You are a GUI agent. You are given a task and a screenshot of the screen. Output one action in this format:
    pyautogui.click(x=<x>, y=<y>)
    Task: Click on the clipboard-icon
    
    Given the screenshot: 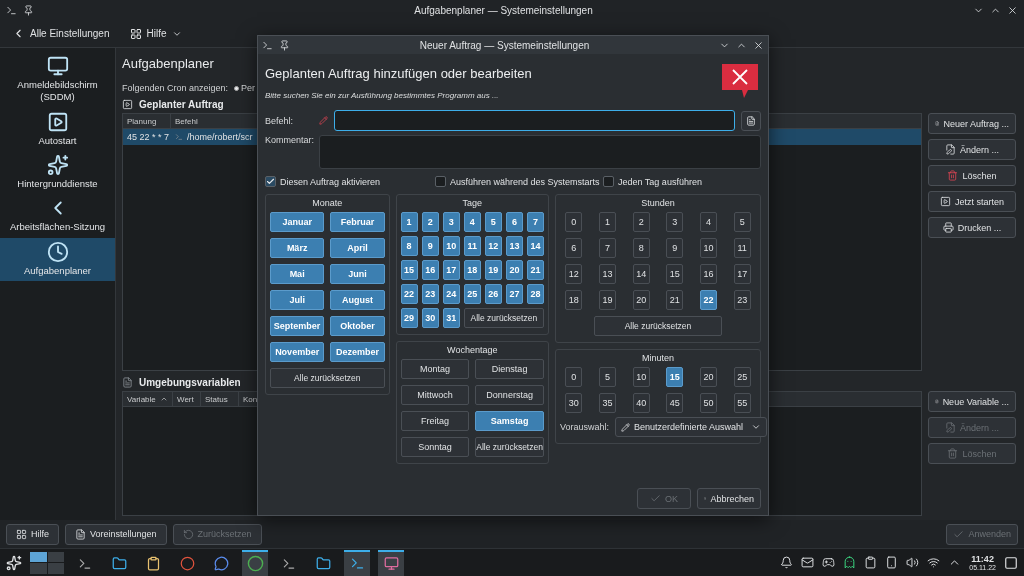 What is the action you would take?
    pyautogui.click(x=871, y=562)
    